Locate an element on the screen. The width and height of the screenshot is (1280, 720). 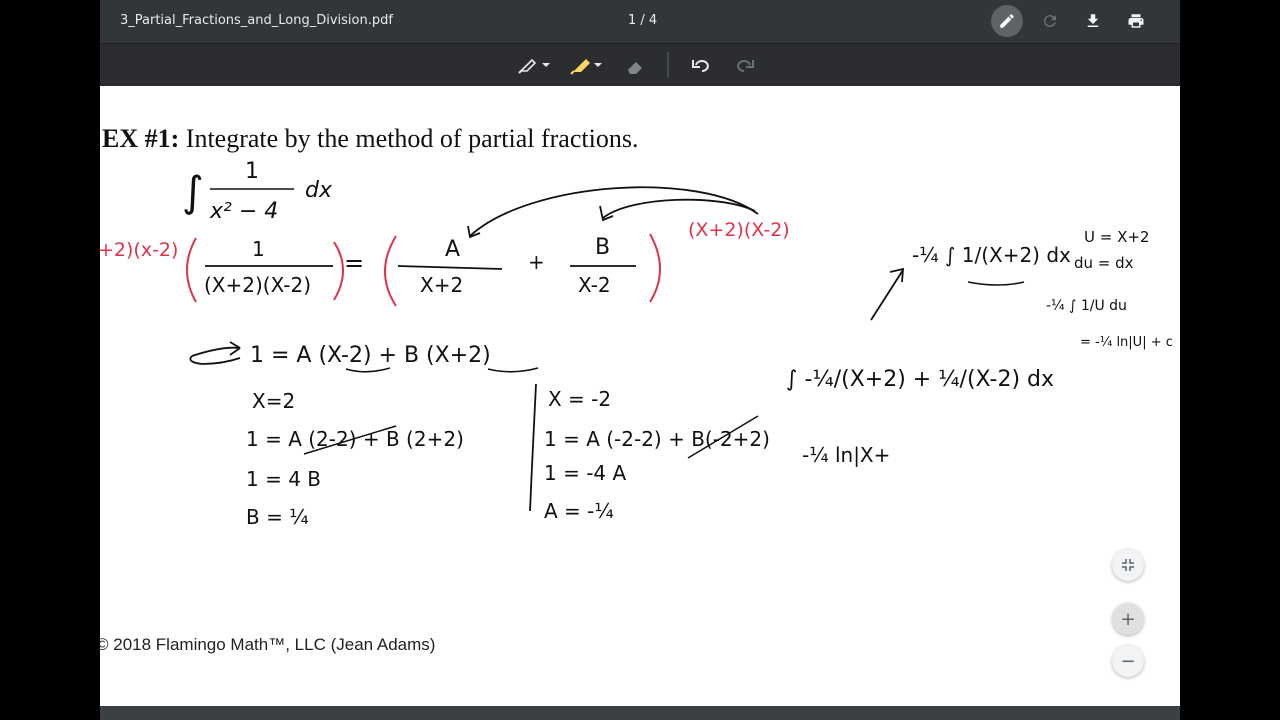
copyright-notice: © 2018 Flamingo Math™, LLC (Jean Adams) is located at coordinates (268, 644).